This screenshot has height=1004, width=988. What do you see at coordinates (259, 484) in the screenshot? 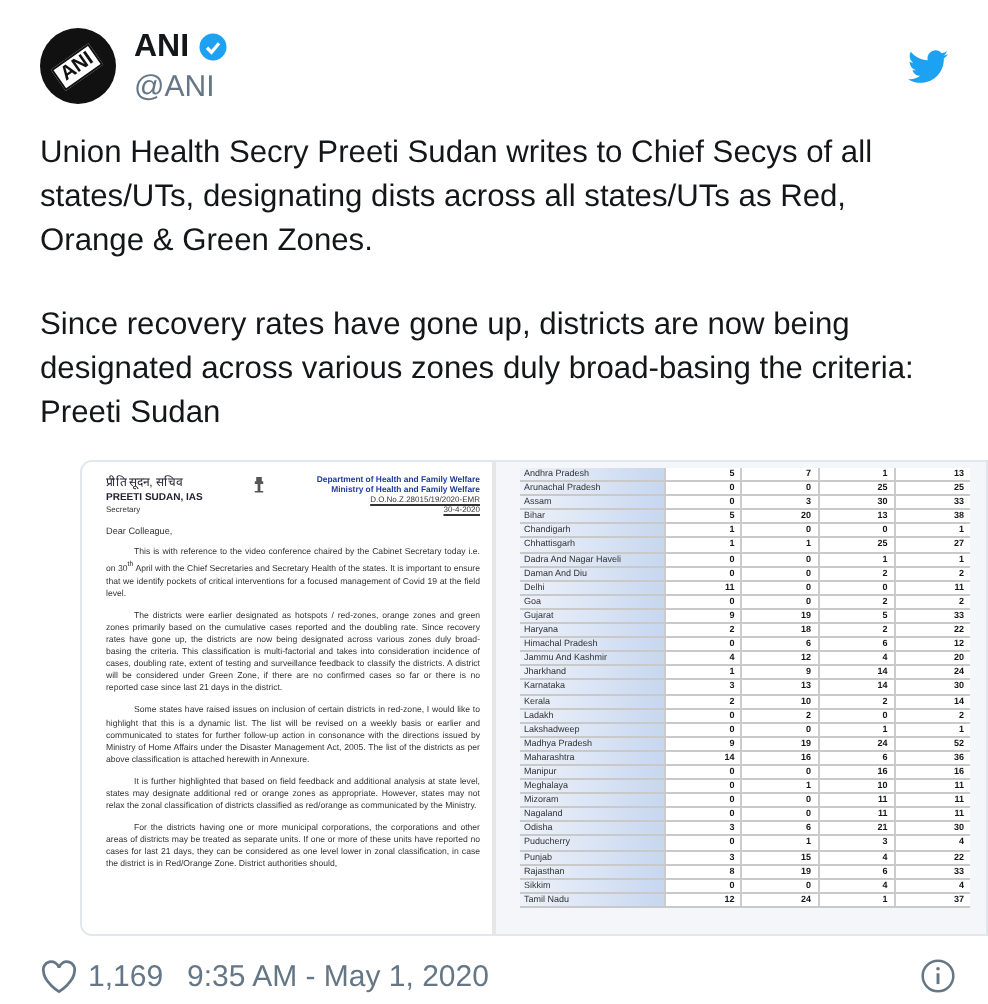
I see `emblem-icon` at bounding box center [259, 484].